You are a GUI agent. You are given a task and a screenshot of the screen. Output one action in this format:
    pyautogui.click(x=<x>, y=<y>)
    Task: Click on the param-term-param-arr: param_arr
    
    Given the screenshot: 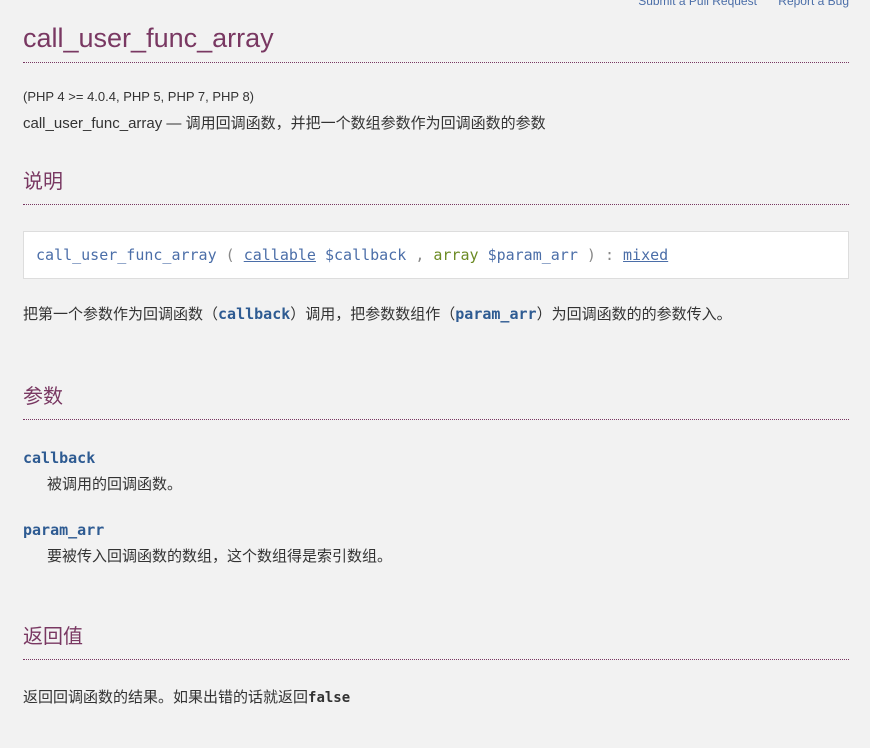 What is the action you would take?
    pyautogui.click(x=64, y=530)
    